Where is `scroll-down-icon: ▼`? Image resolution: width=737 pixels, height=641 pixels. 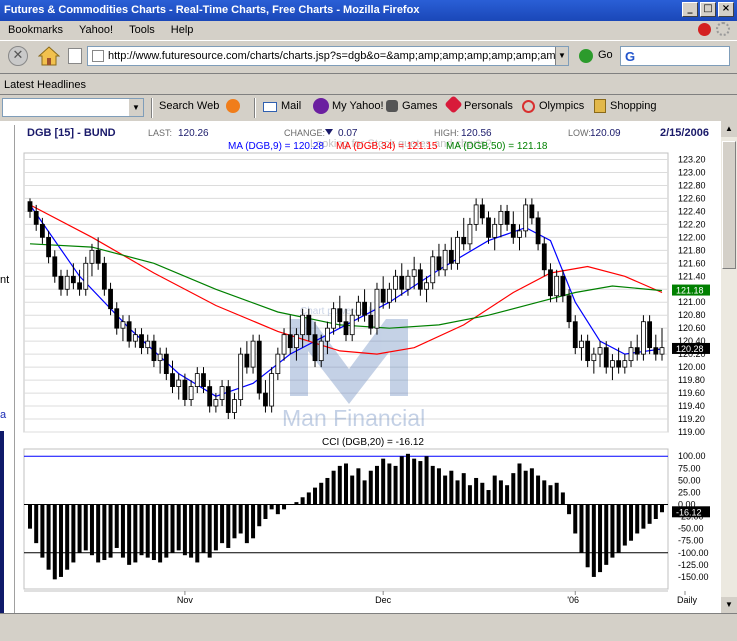 scroll-down-icon: ▼ is located at coordinates (729, 605).